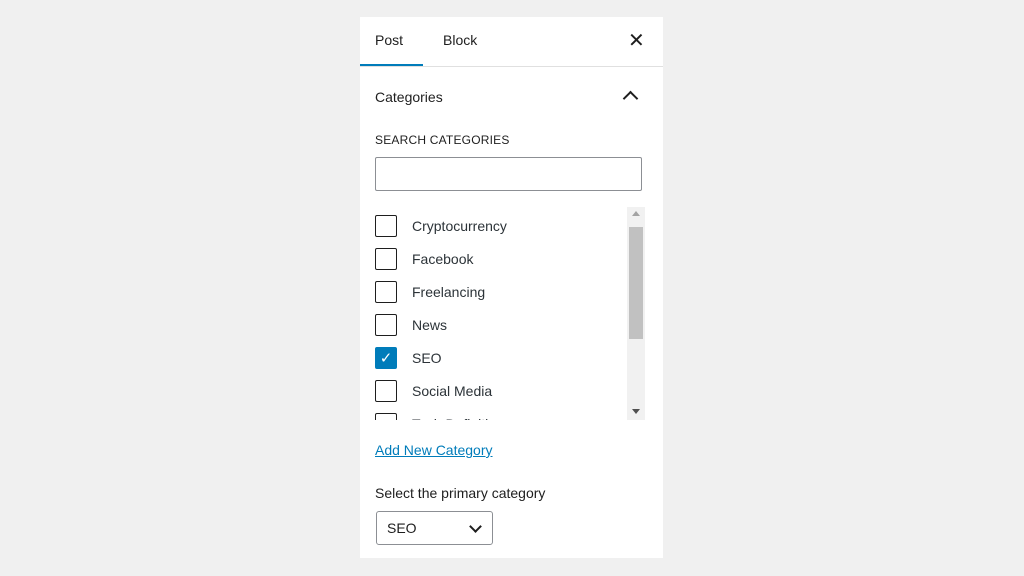  I want to click on categories-title: Categories, so click(409, 97).